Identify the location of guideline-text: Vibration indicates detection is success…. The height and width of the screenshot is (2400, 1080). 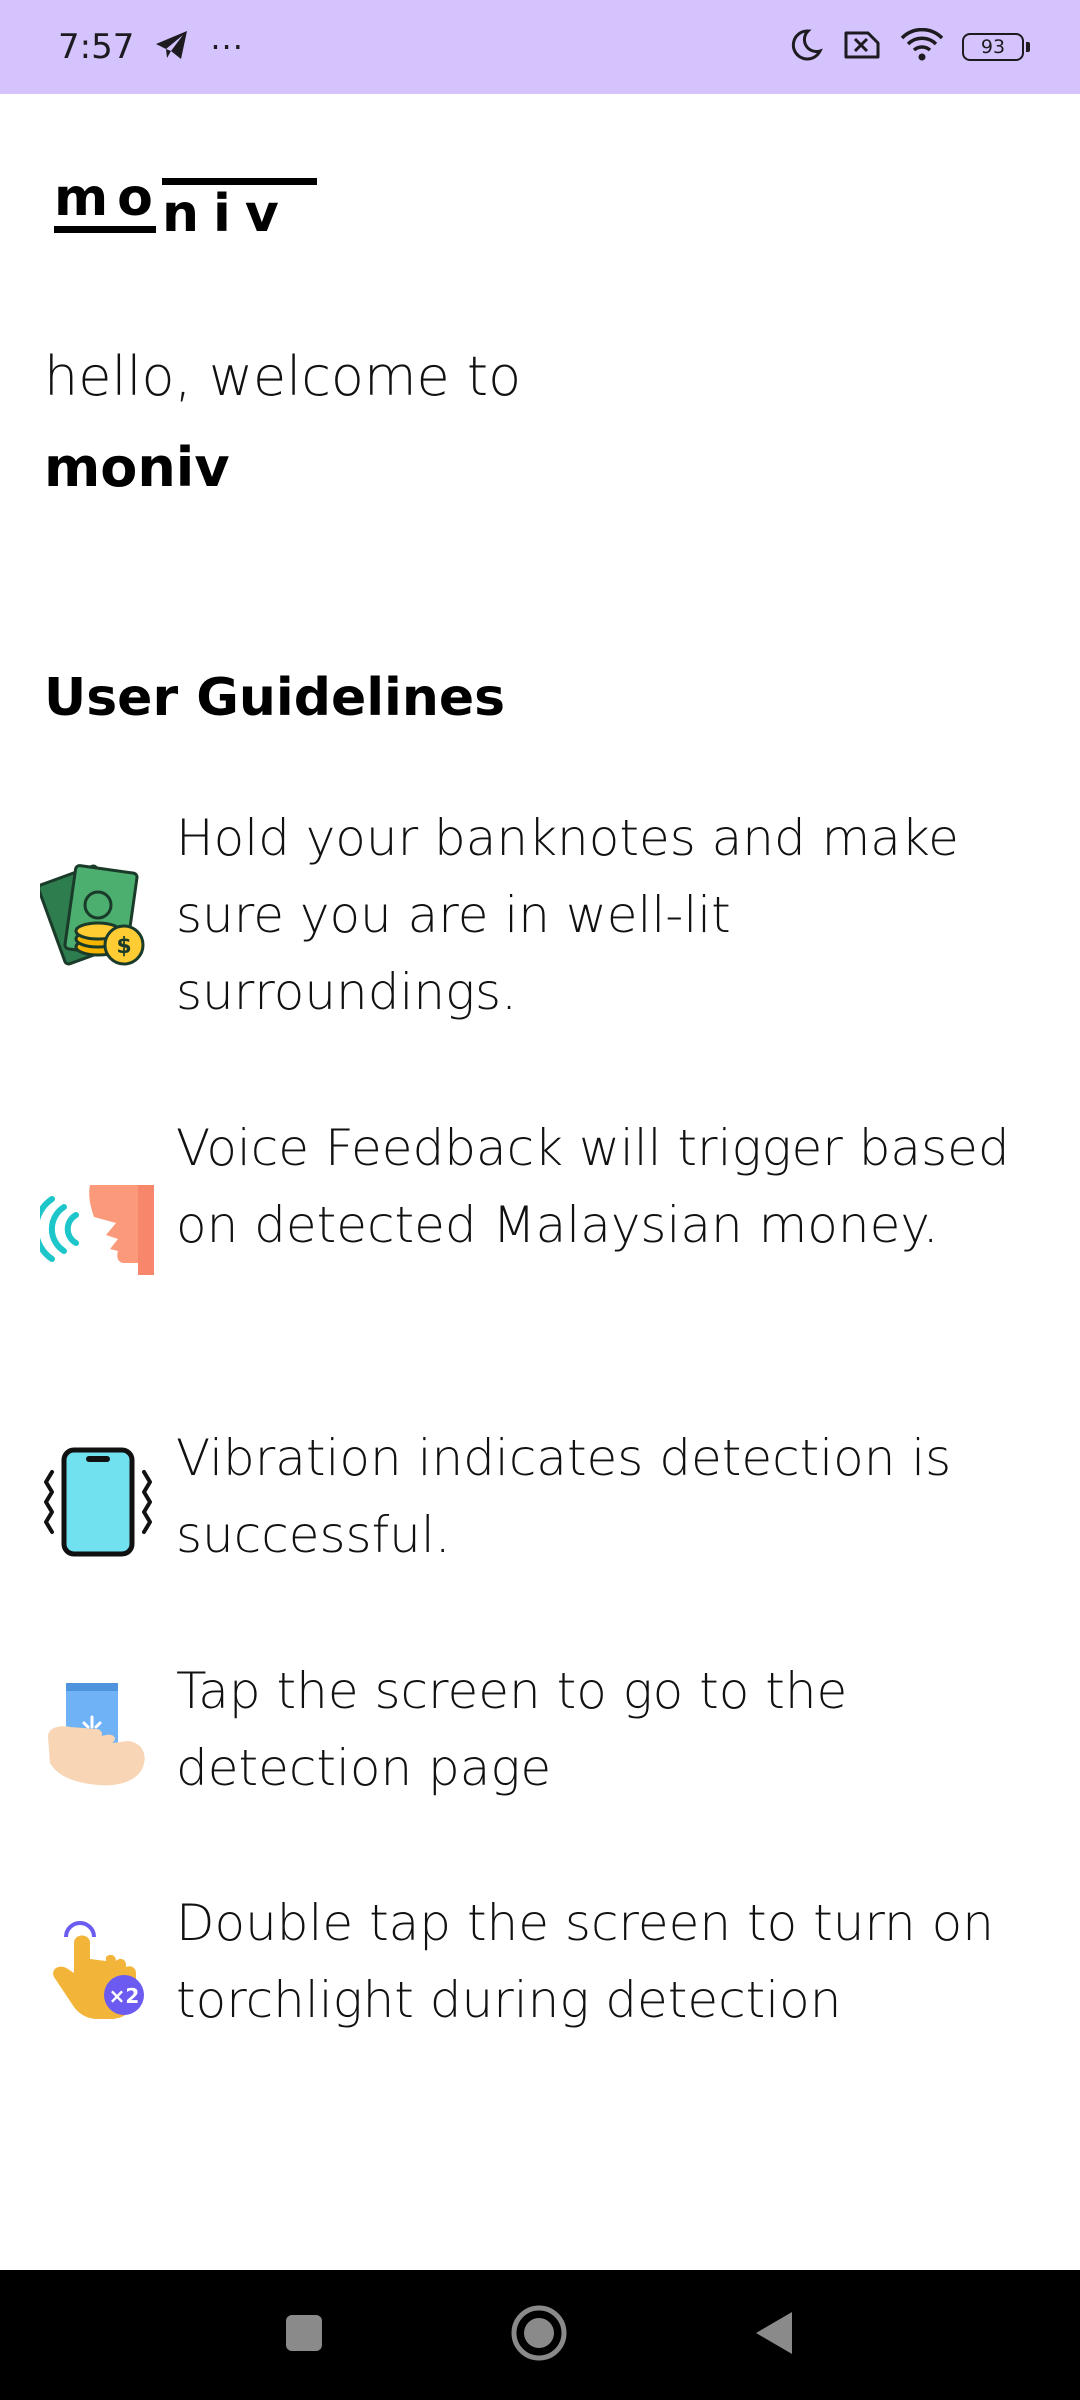
(564, 1496).